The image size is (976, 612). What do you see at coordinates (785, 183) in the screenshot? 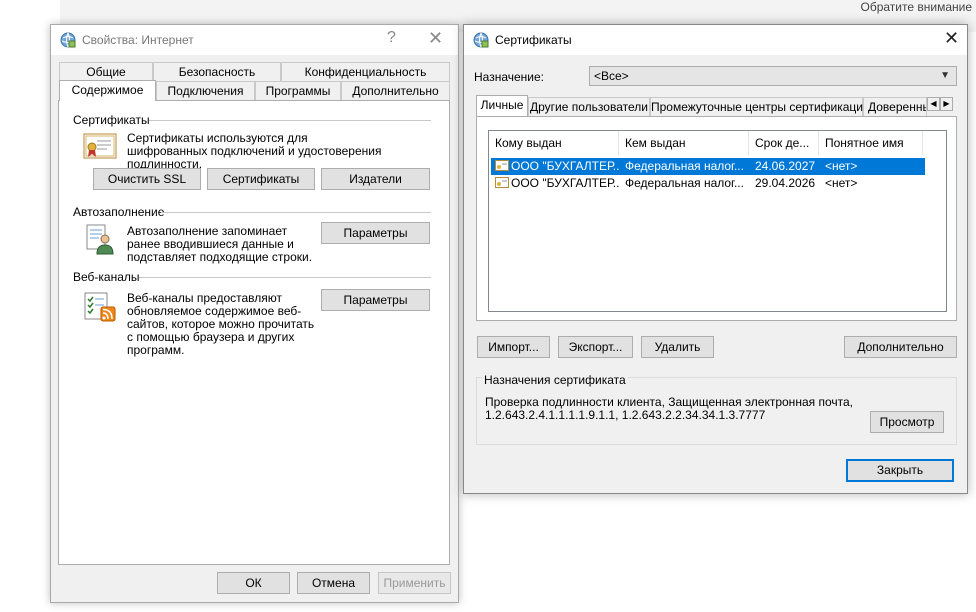
I see `cell-expiration: 29.04.2026` at bounding box center [785, 183].